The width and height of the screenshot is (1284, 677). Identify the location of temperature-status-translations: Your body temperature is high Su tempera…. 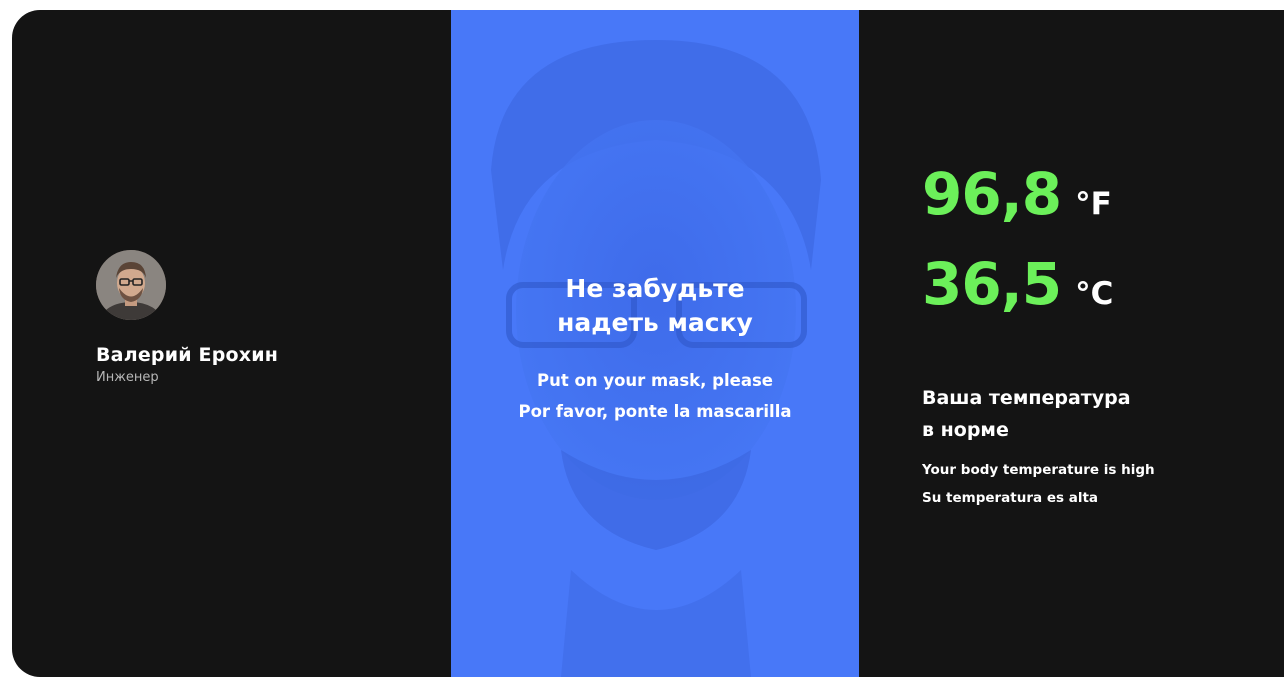
(1097, 484).